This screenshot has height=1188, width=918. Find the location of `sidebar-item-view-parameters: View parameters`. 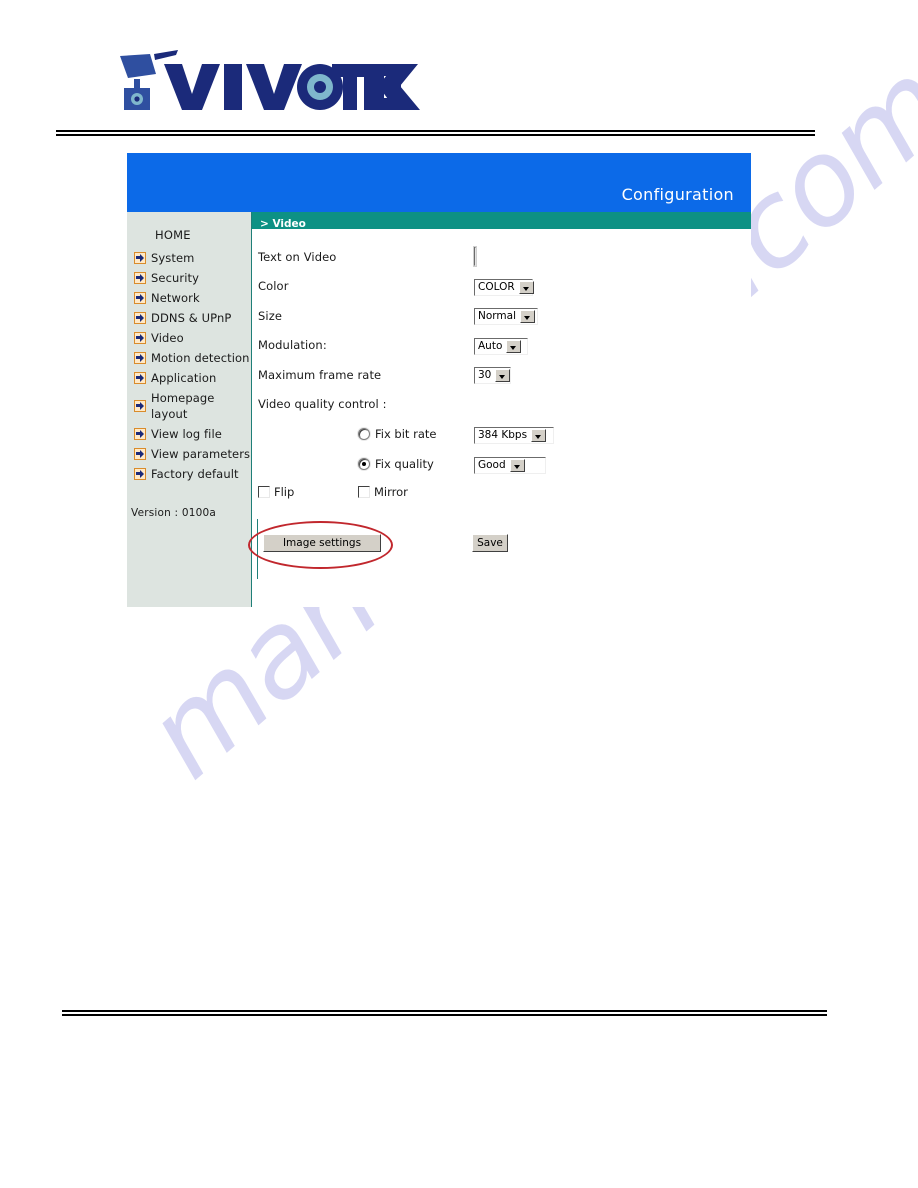

sidebar-item-view-parameters: View parameters is located at coordinates (189, 454).